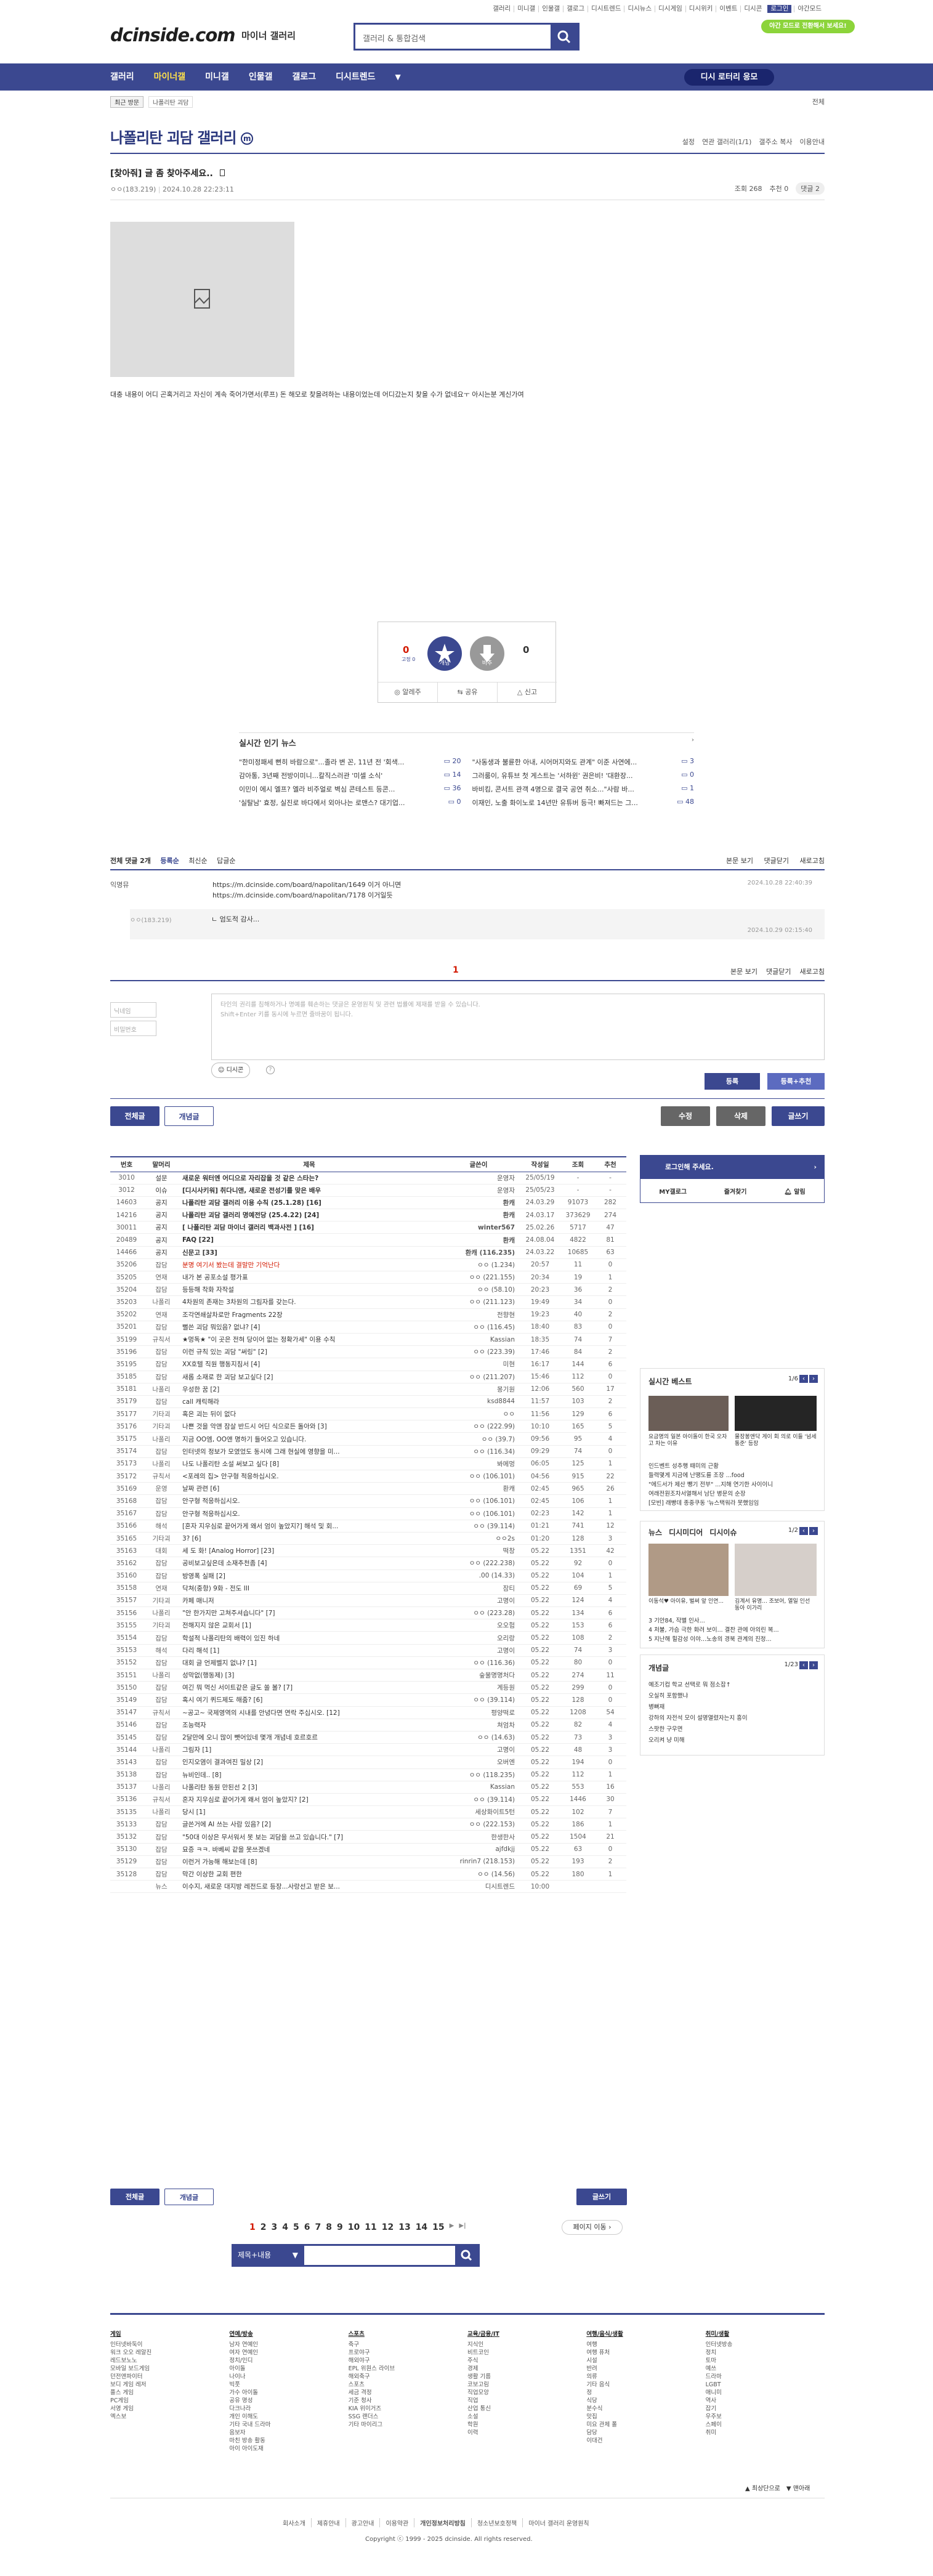 The width and height of the screenshot is (933, 2576). Describe the element at coordinates (350, 789) in the screenshot. I see `news-item: 이민이 에시 엘프? 엘라 비주얼로 벽심 콘테스트 등콘... ▭ 36` at that location.